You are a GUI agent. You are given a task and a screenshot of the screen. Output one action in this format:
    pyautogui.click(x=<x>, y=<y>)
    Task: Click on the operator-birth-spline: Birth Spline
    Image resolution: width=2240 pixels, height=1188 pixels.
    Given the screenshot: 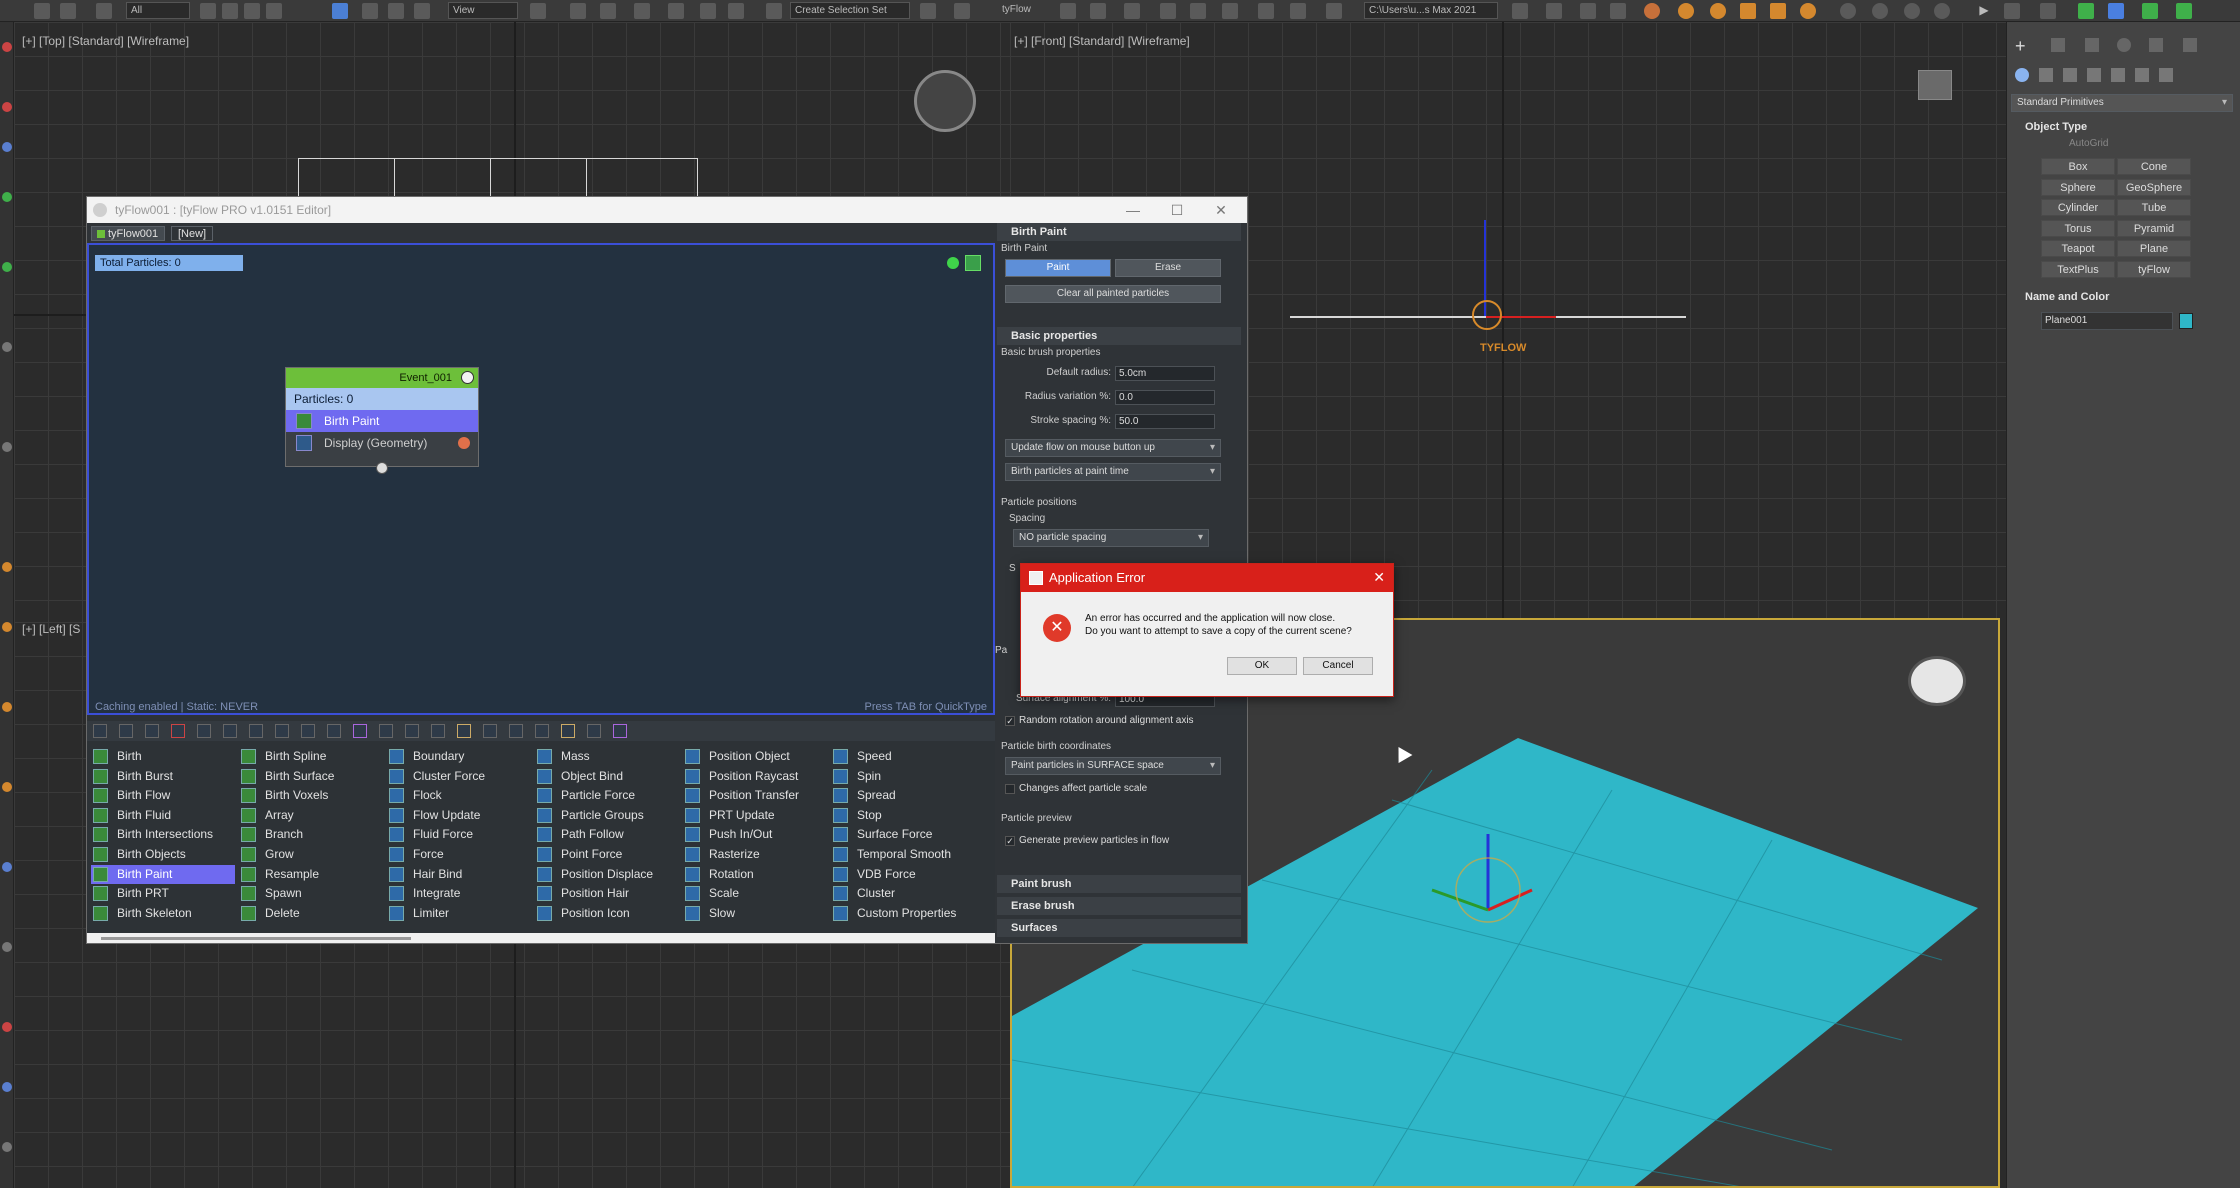 What is the action you would take?
    pyautogui.click(x=311, y=756)
    